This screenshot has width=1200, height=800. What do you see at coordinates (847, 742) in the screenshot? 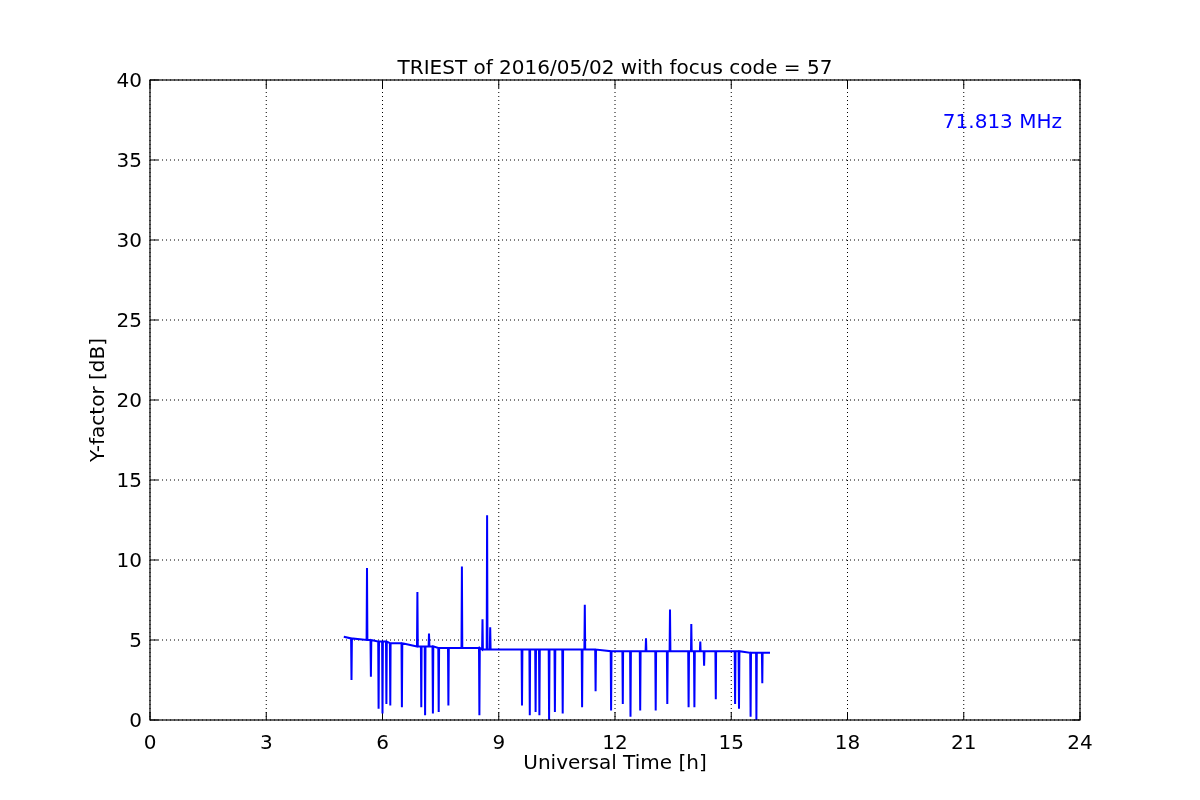
I see `x-tick-label: 18` at bounding box center [847, 742].